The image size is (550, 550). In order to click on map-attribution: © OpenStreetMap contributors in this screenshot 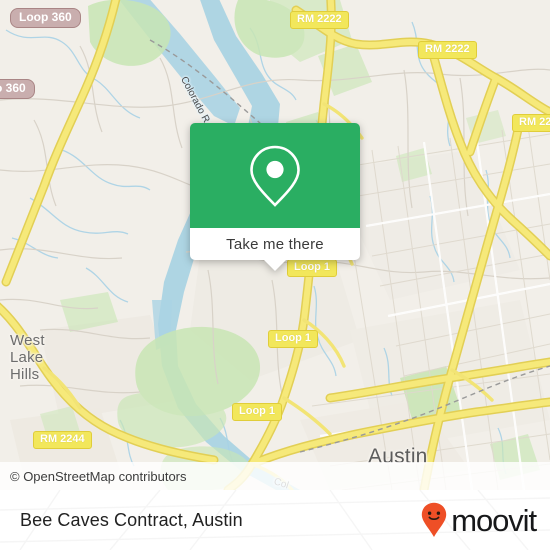, I will do `click(275, 476)`.